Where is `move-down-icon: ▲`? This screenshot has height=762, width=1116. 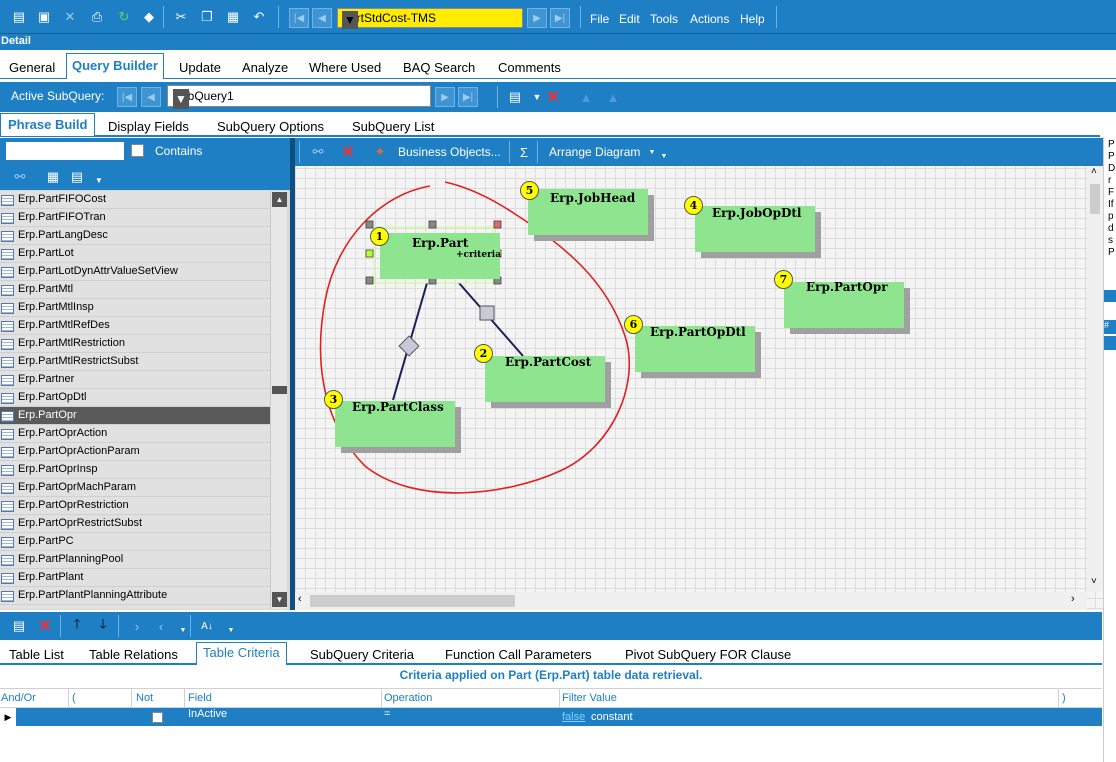
move-down-icon: ▲ is located at coordinates (613, 97).